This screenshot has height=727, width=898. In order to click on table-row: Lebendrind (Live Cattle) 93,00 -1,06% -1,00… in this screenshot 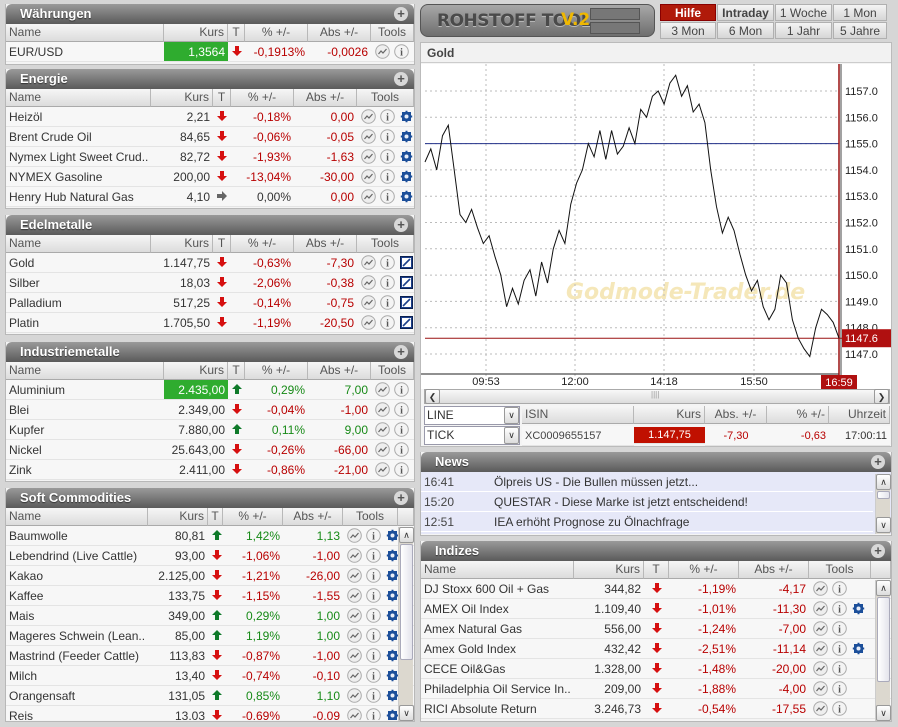, I will do `click(210, 556)`.